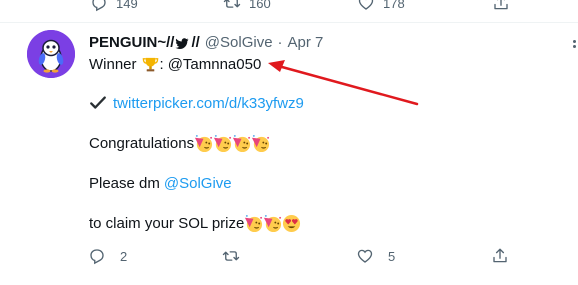 The width and height of the screenshot is (578, 285). What do you see at coordinates (289, 22) in the screenshot?
I see `tweet-divider` at bounding box center [289, 22].